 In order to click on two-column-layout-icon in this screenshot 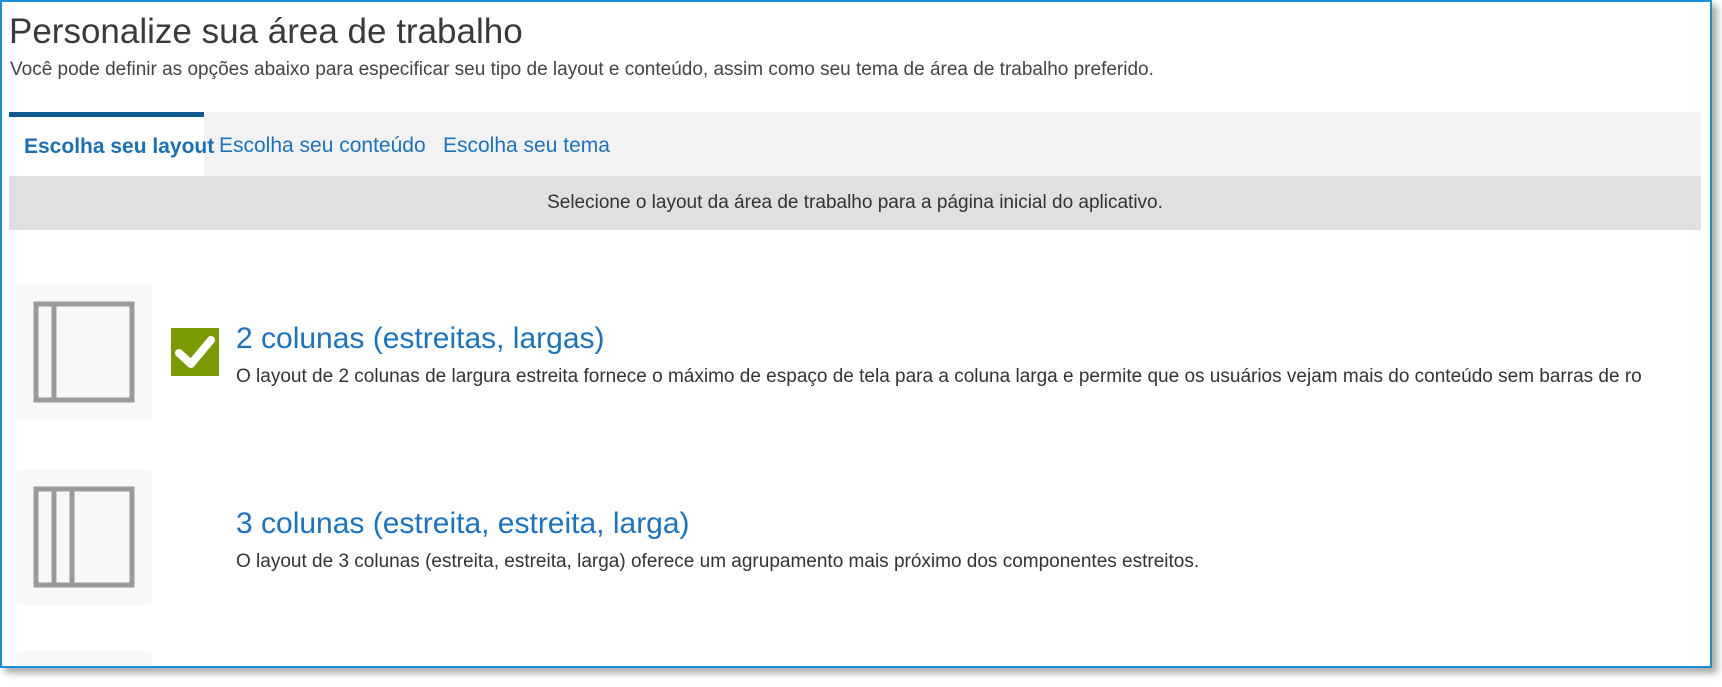, I will do `click(84, 352)`.